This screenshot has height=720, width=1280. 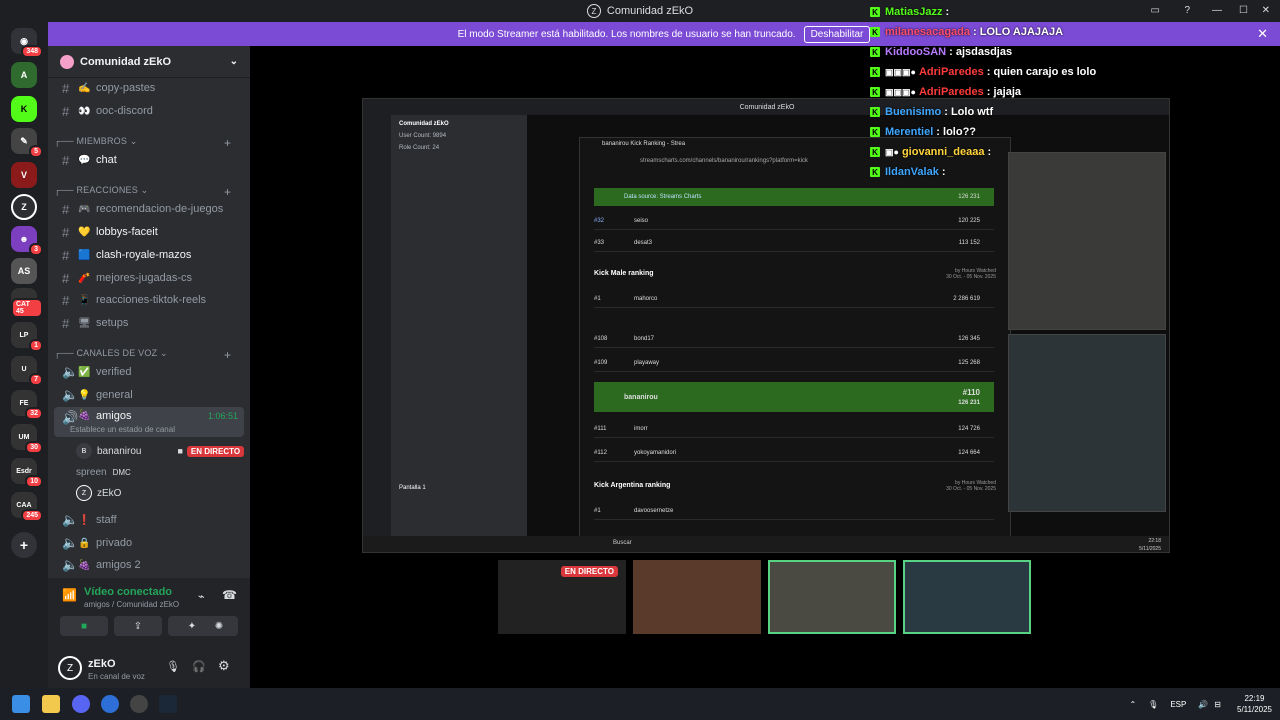 What do you see at coordinates (1254, 704) in the screenshot?
I see `system-clock: 22:19 5/11/2025` at bounding box center [1254, 704].